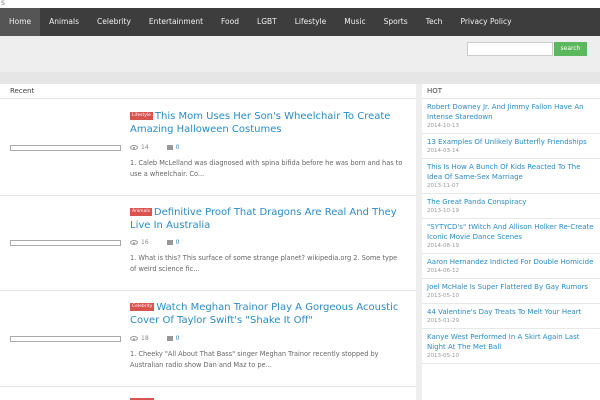 This screenshot has width=600, height=400. Describe the element at coordinates (230, 22) in the screenshot. I see `nav-food: Food` at that location.